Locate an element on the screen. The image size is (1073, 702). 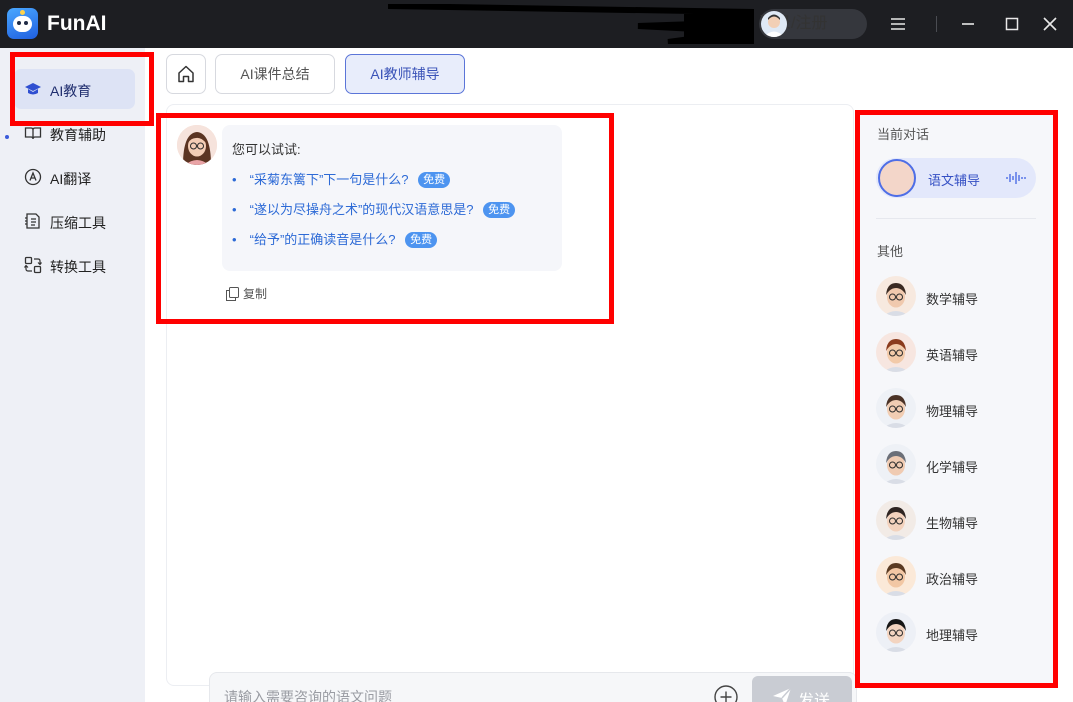
sidebar-item-convert-tool: 转换工具 is located at coordinates (74, 265).